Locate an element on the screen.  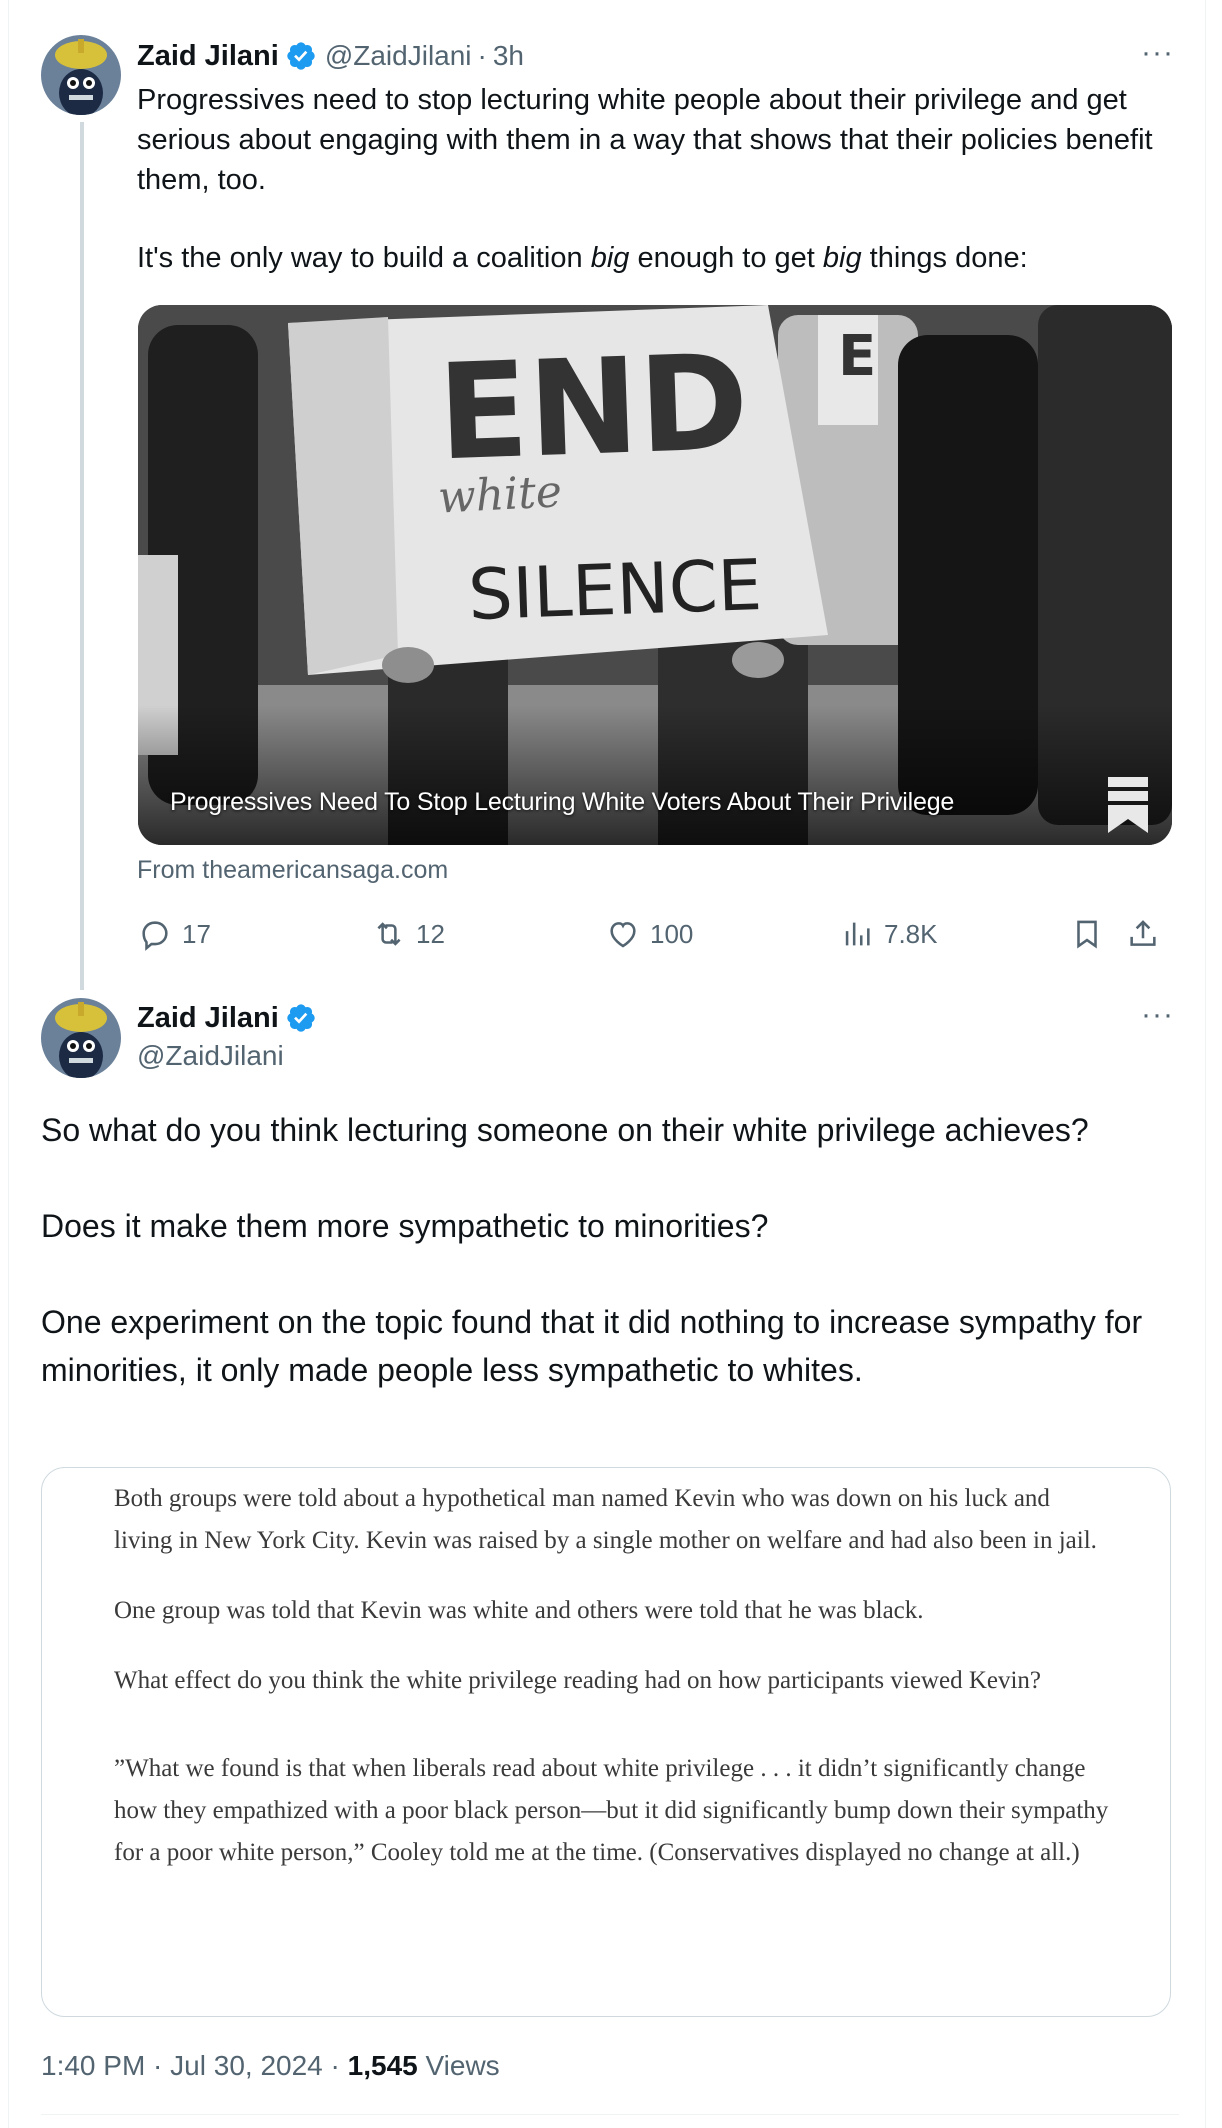
thread-line is located at coordinates (82, 556).